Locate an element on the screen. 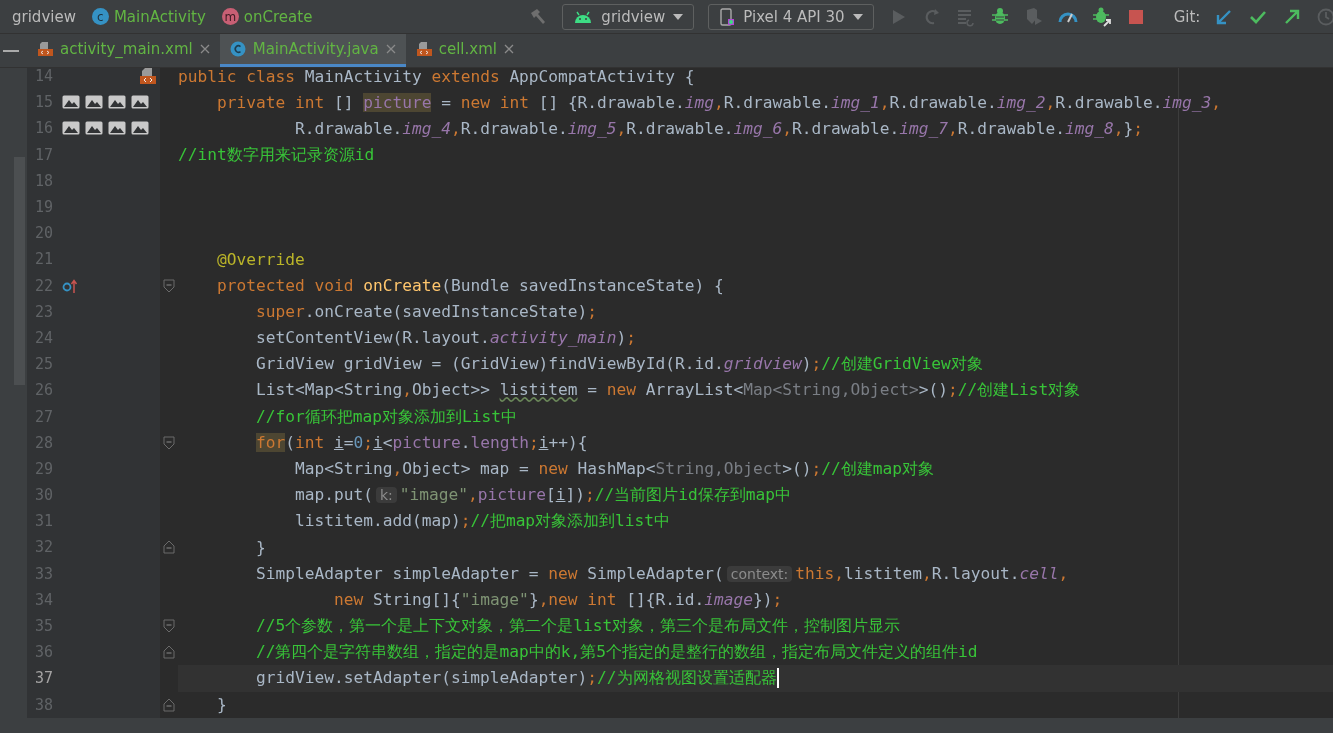 The height and width of the screenshot is (733, 1333). bug-arrow-icon is located at coordinates (1101, 16).